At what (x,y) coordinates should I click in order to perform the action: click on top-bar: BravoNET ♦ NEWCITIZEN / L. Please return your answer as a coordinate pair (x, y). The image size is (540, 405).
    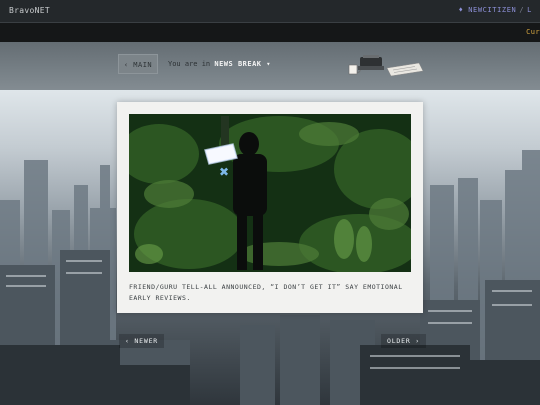
    Looking at the image, I should click on (270, 11).